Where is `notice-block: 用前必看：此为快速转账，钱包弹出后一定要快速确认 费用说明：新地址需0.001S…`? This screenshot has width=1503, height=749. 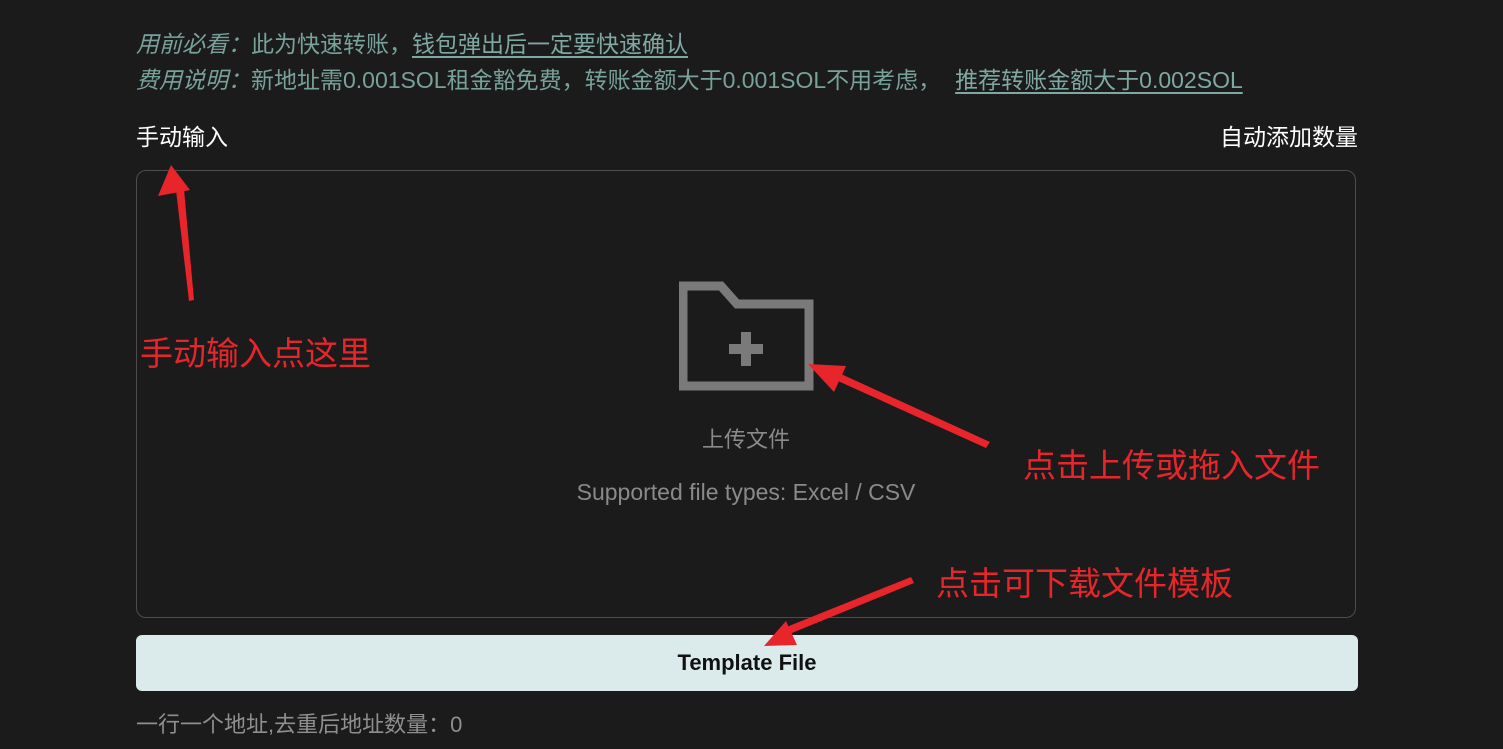
notice-block: 用前必看：此为快速转账，钱包弹出后一定要快速确认 费用说明：新地址需0.001S… is located at coordinates (689, 62).